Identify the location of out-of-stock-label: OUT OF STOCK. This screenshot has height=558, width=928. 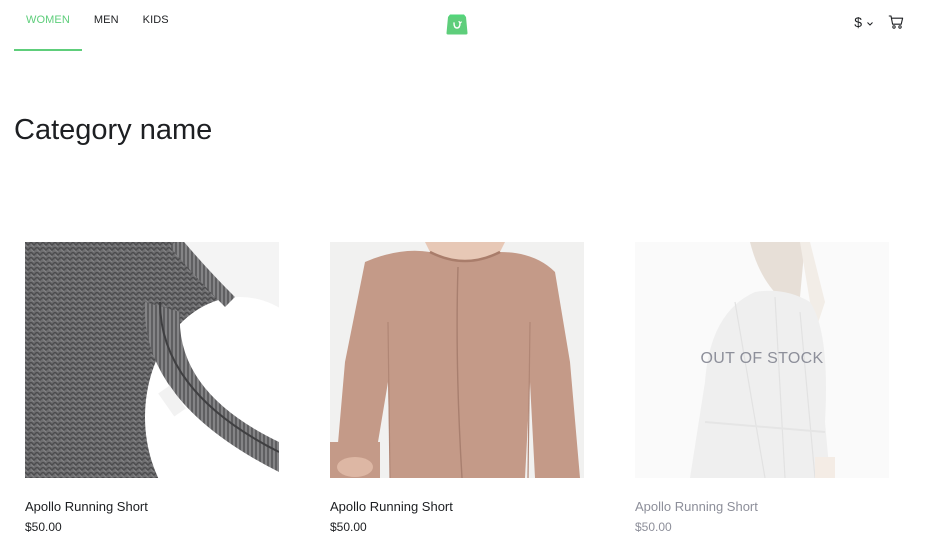
(762, 358).